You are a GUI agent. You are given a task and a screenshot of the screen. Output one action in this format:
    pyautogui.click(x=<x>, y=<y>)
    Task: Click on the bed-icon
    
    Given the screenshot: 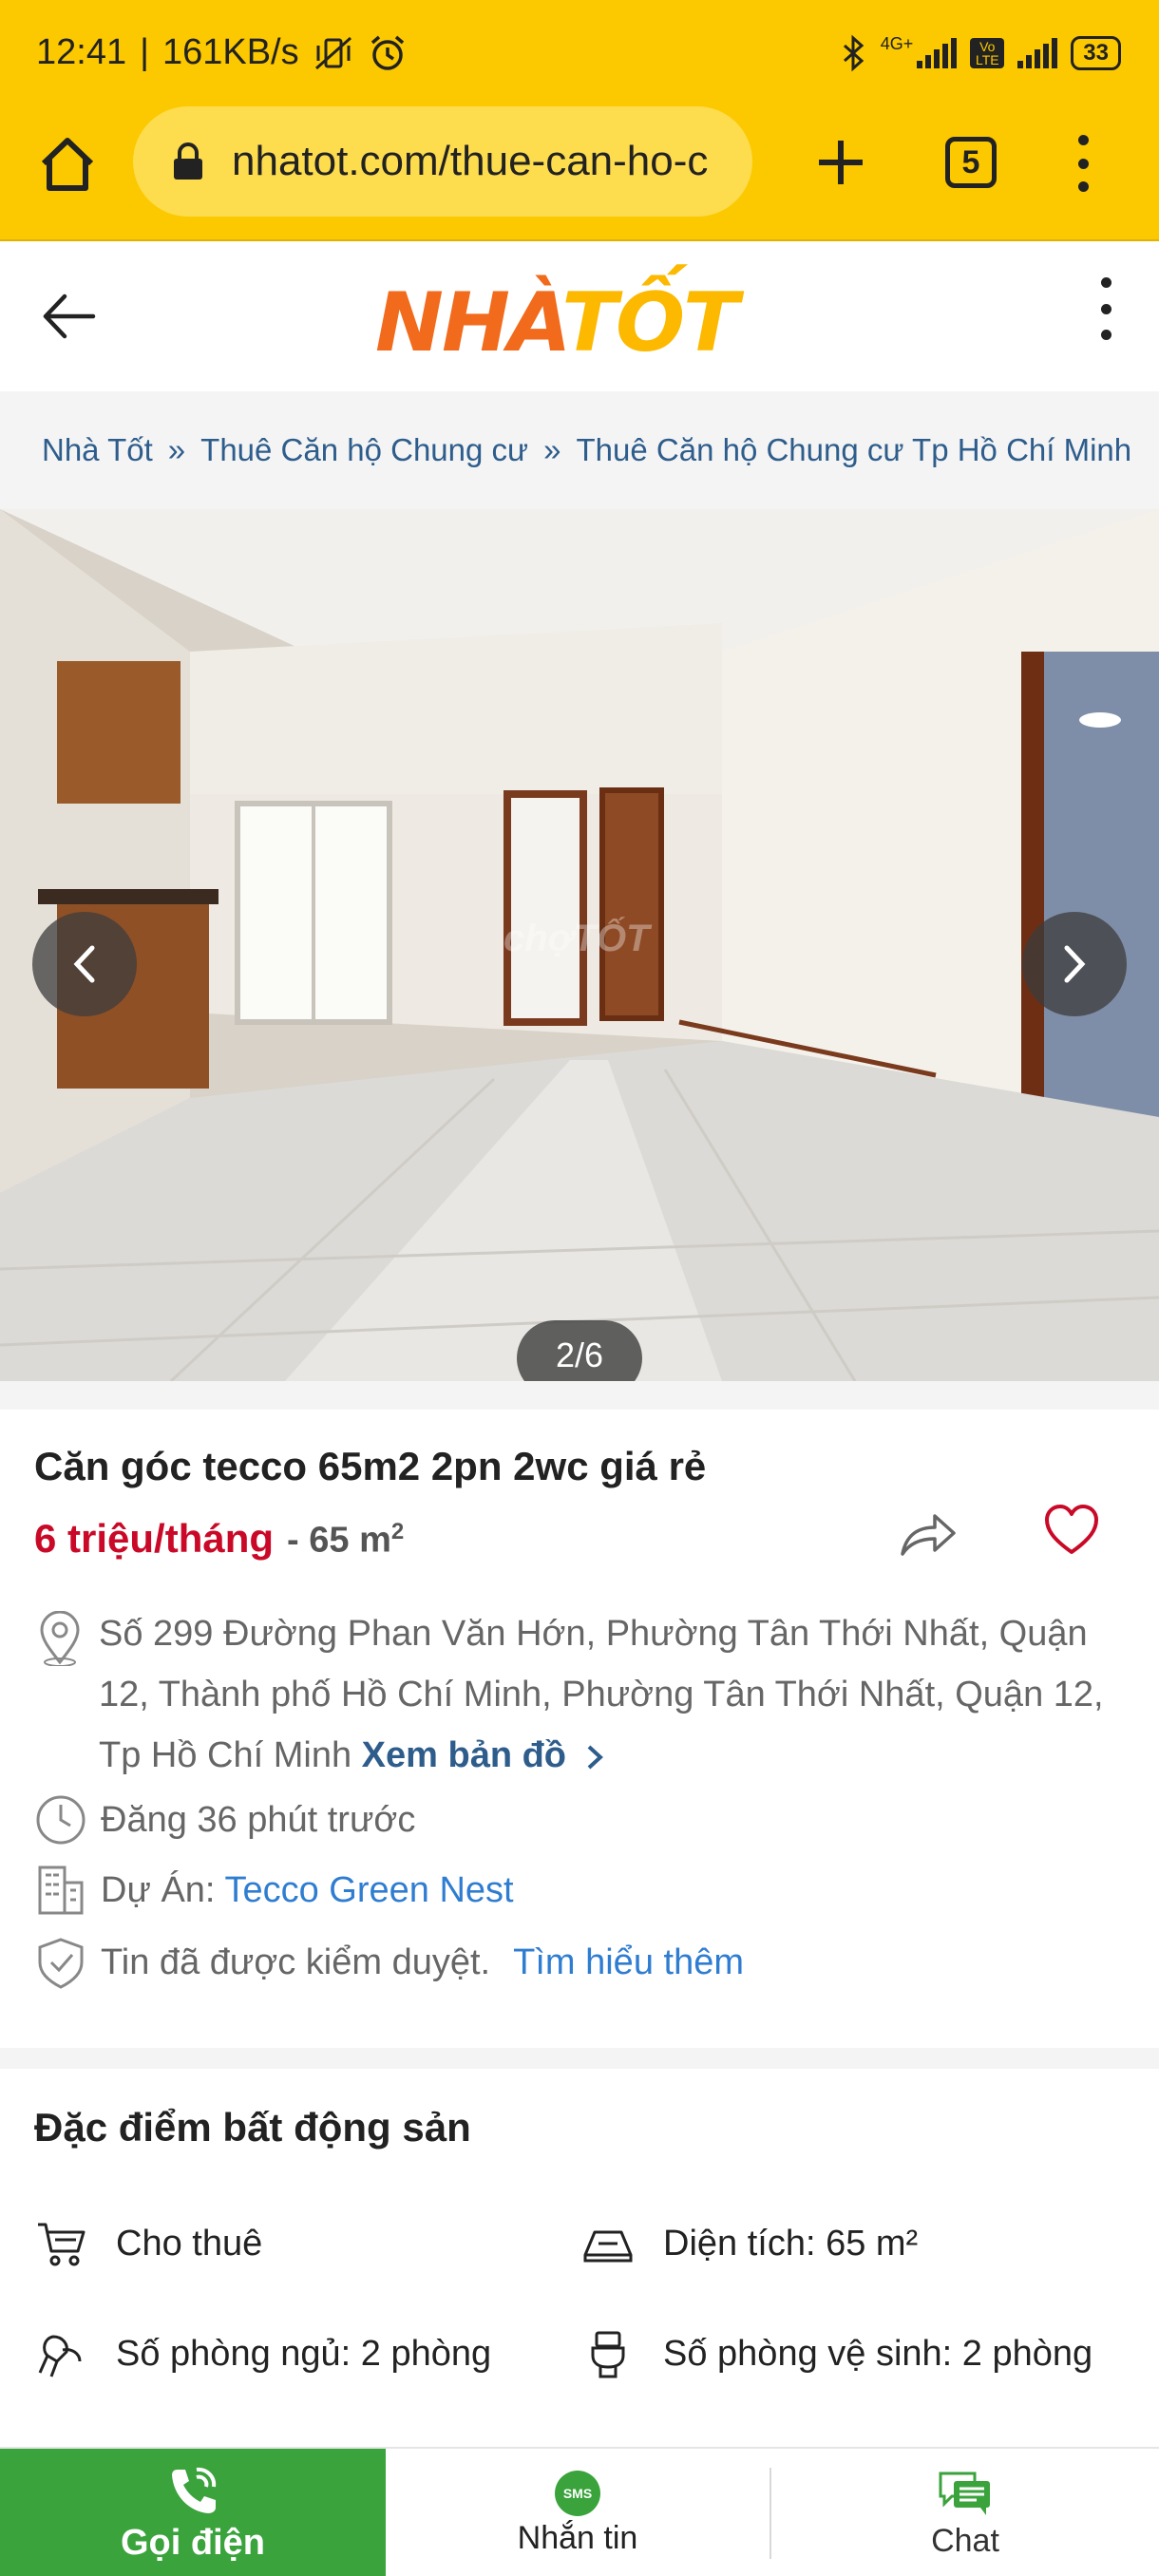 What is the action you would take?
    pyautogui.click(x=60, y=2356)
    